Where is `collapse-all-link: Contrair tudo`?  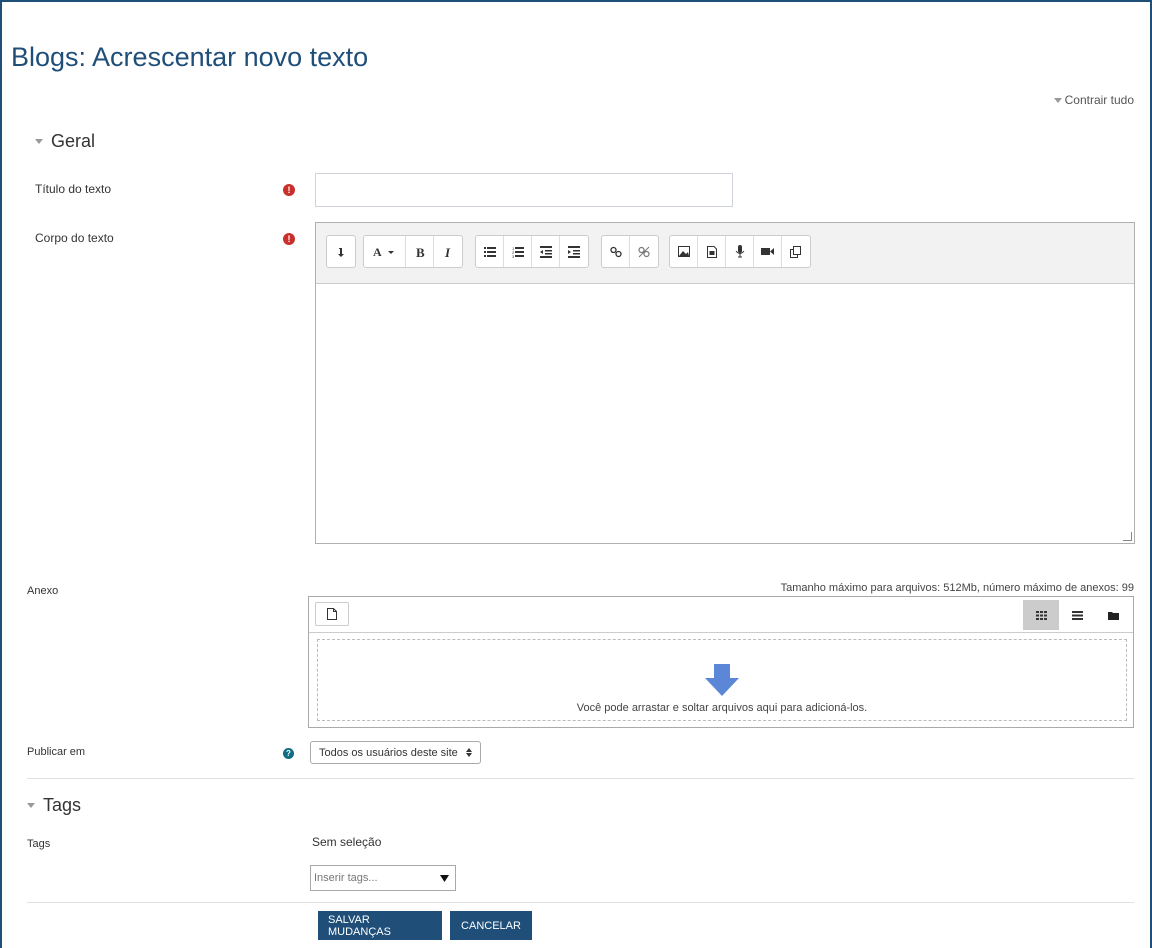
collapse-all-link: Contrair tudo is located at coordinates (1093, 100).